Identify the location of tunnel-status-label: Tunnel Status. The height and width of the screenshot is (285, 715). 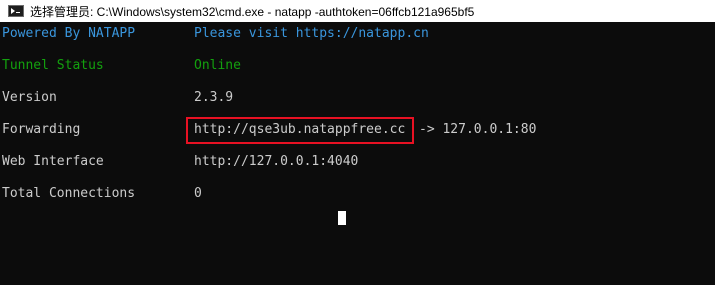
(53, 65).